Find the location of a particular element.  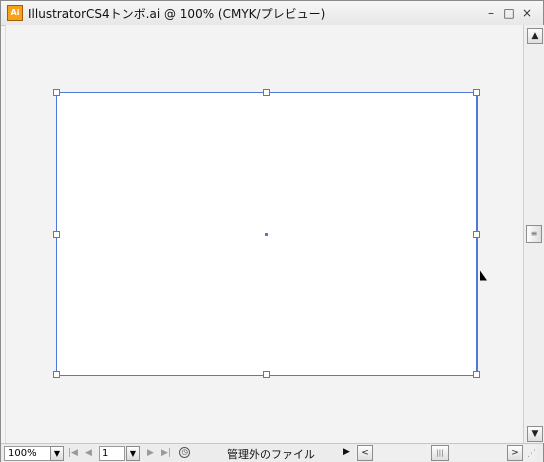

selection-handle-right is located at coordinates (476, 234).